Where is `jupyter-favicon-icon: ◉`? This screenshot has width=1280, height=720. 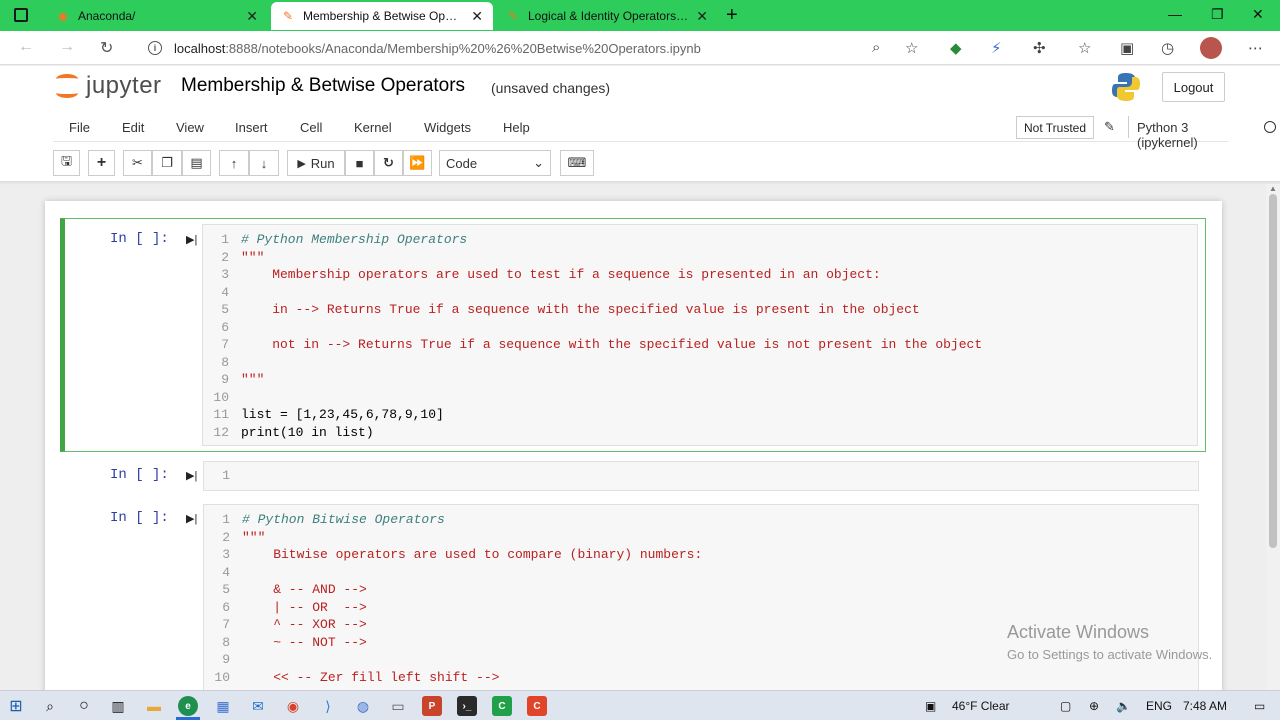
jupyter-favicon-icon: ◉ is located at coordinates (63, 16).